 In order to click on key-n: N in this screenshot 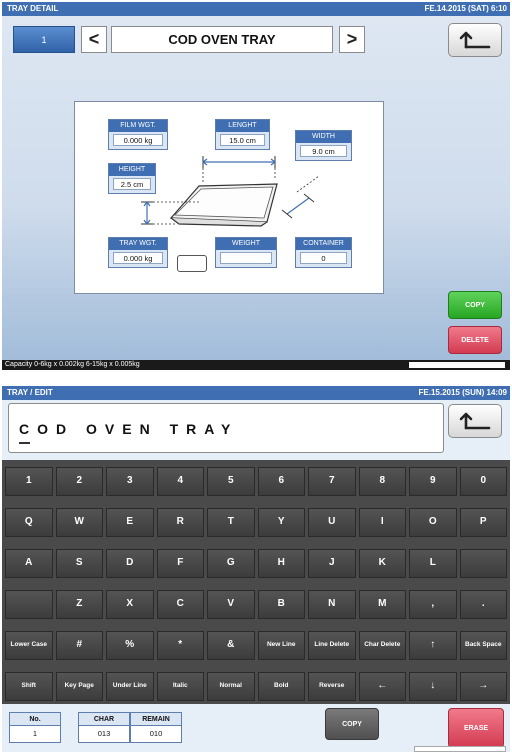, I will do `click(332, 604)`.